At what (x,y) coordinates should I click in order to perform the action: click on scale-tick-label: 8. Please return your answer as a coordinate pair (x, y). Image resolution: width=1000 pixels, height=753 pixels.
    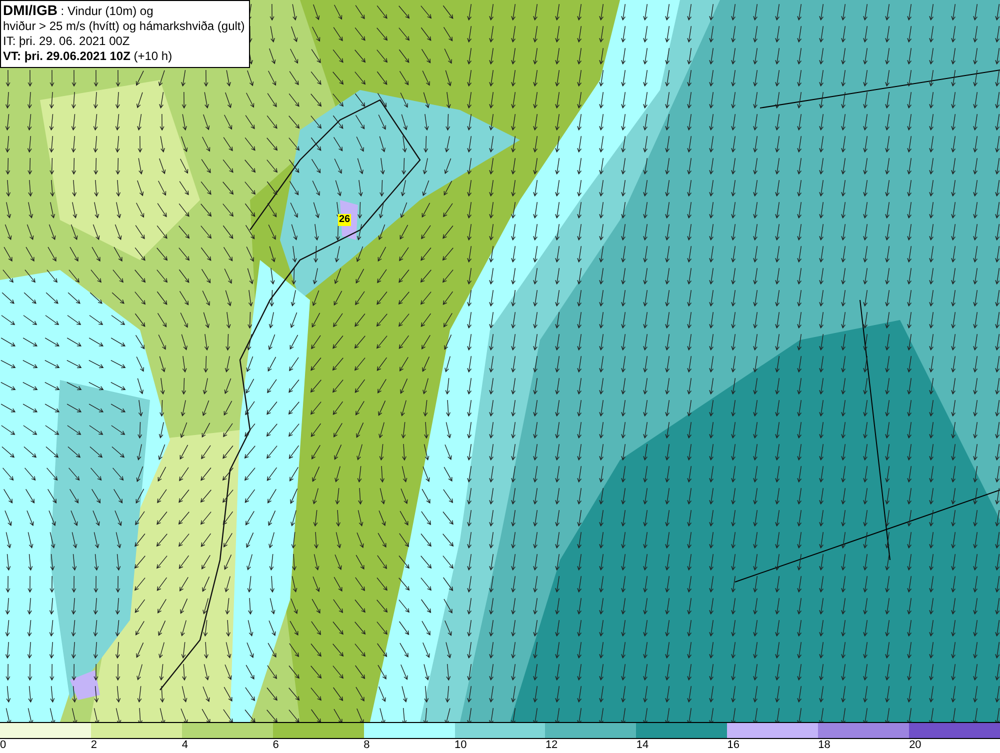
    Looking at the image, I should click on (367, 746).